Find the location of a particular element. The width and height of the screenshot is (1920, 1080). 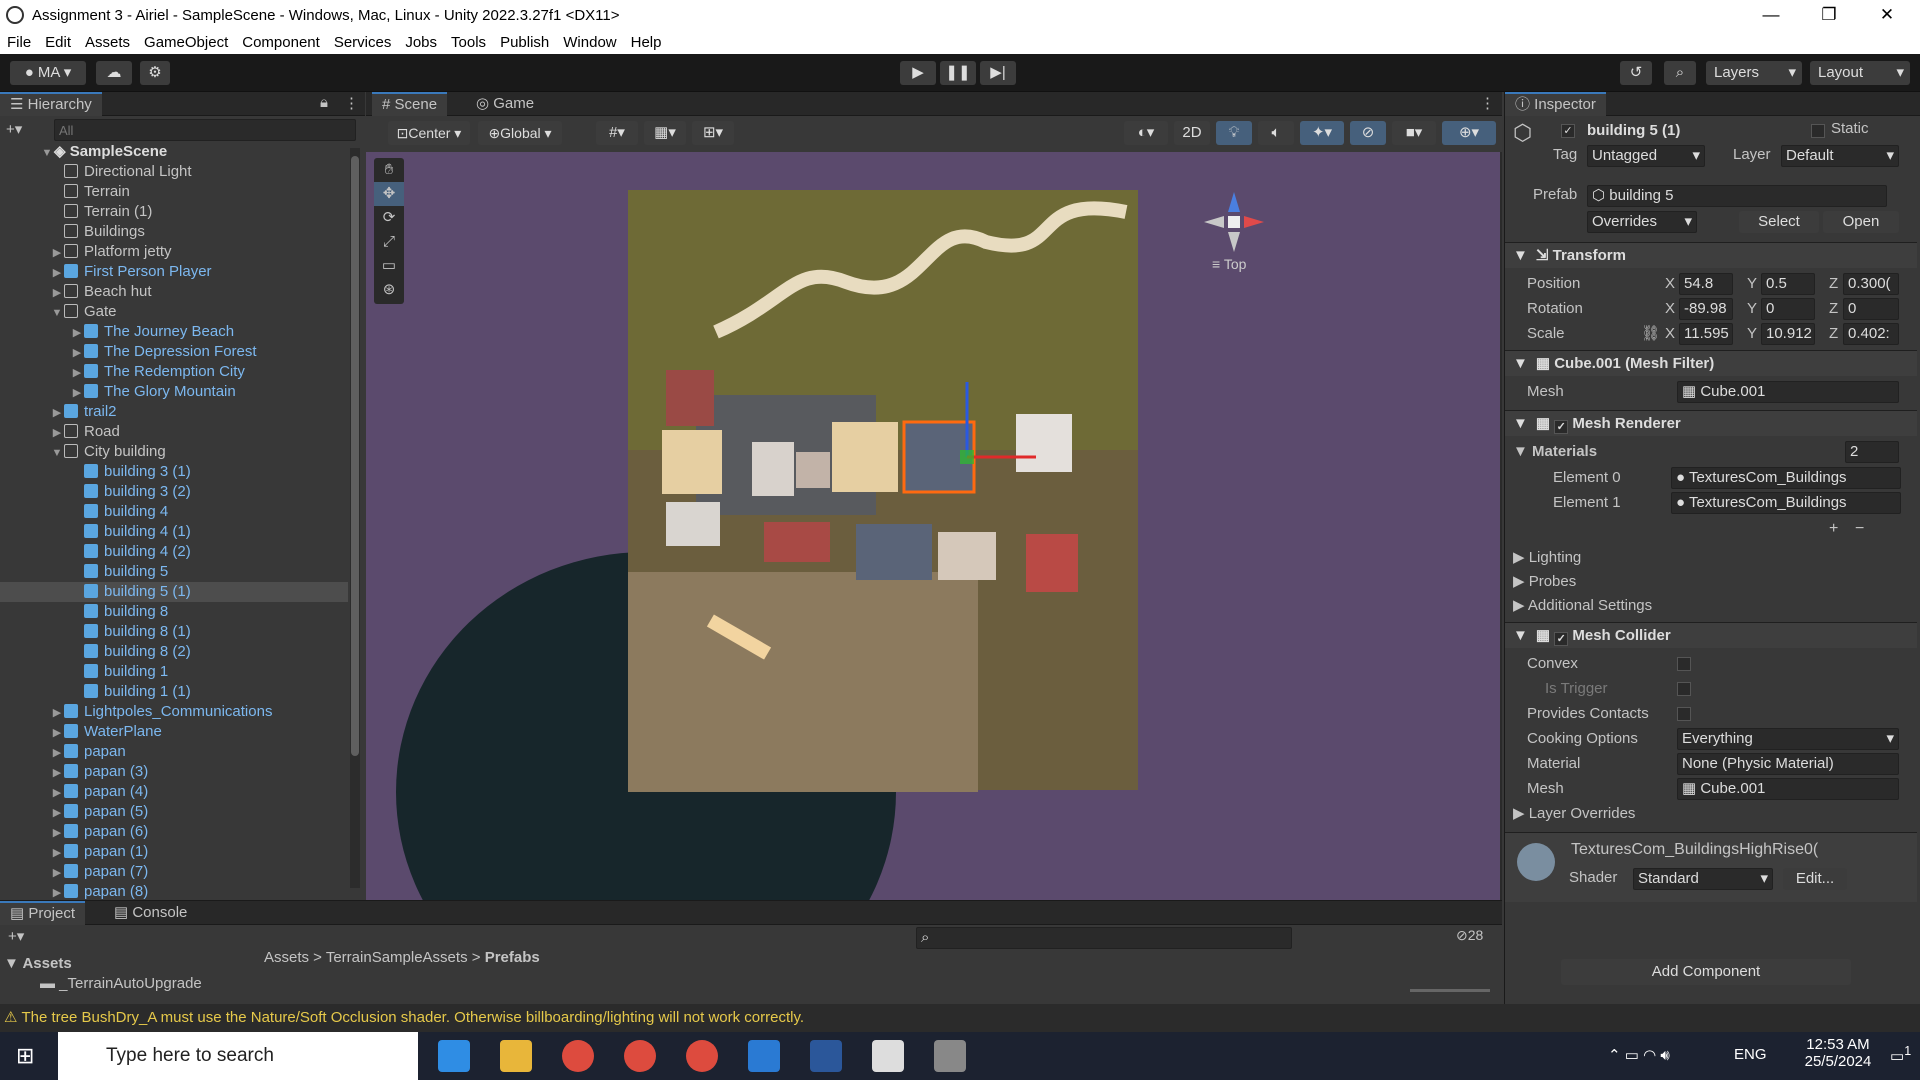

language-indicator: ENG is located at coordinates (1750, 1054).